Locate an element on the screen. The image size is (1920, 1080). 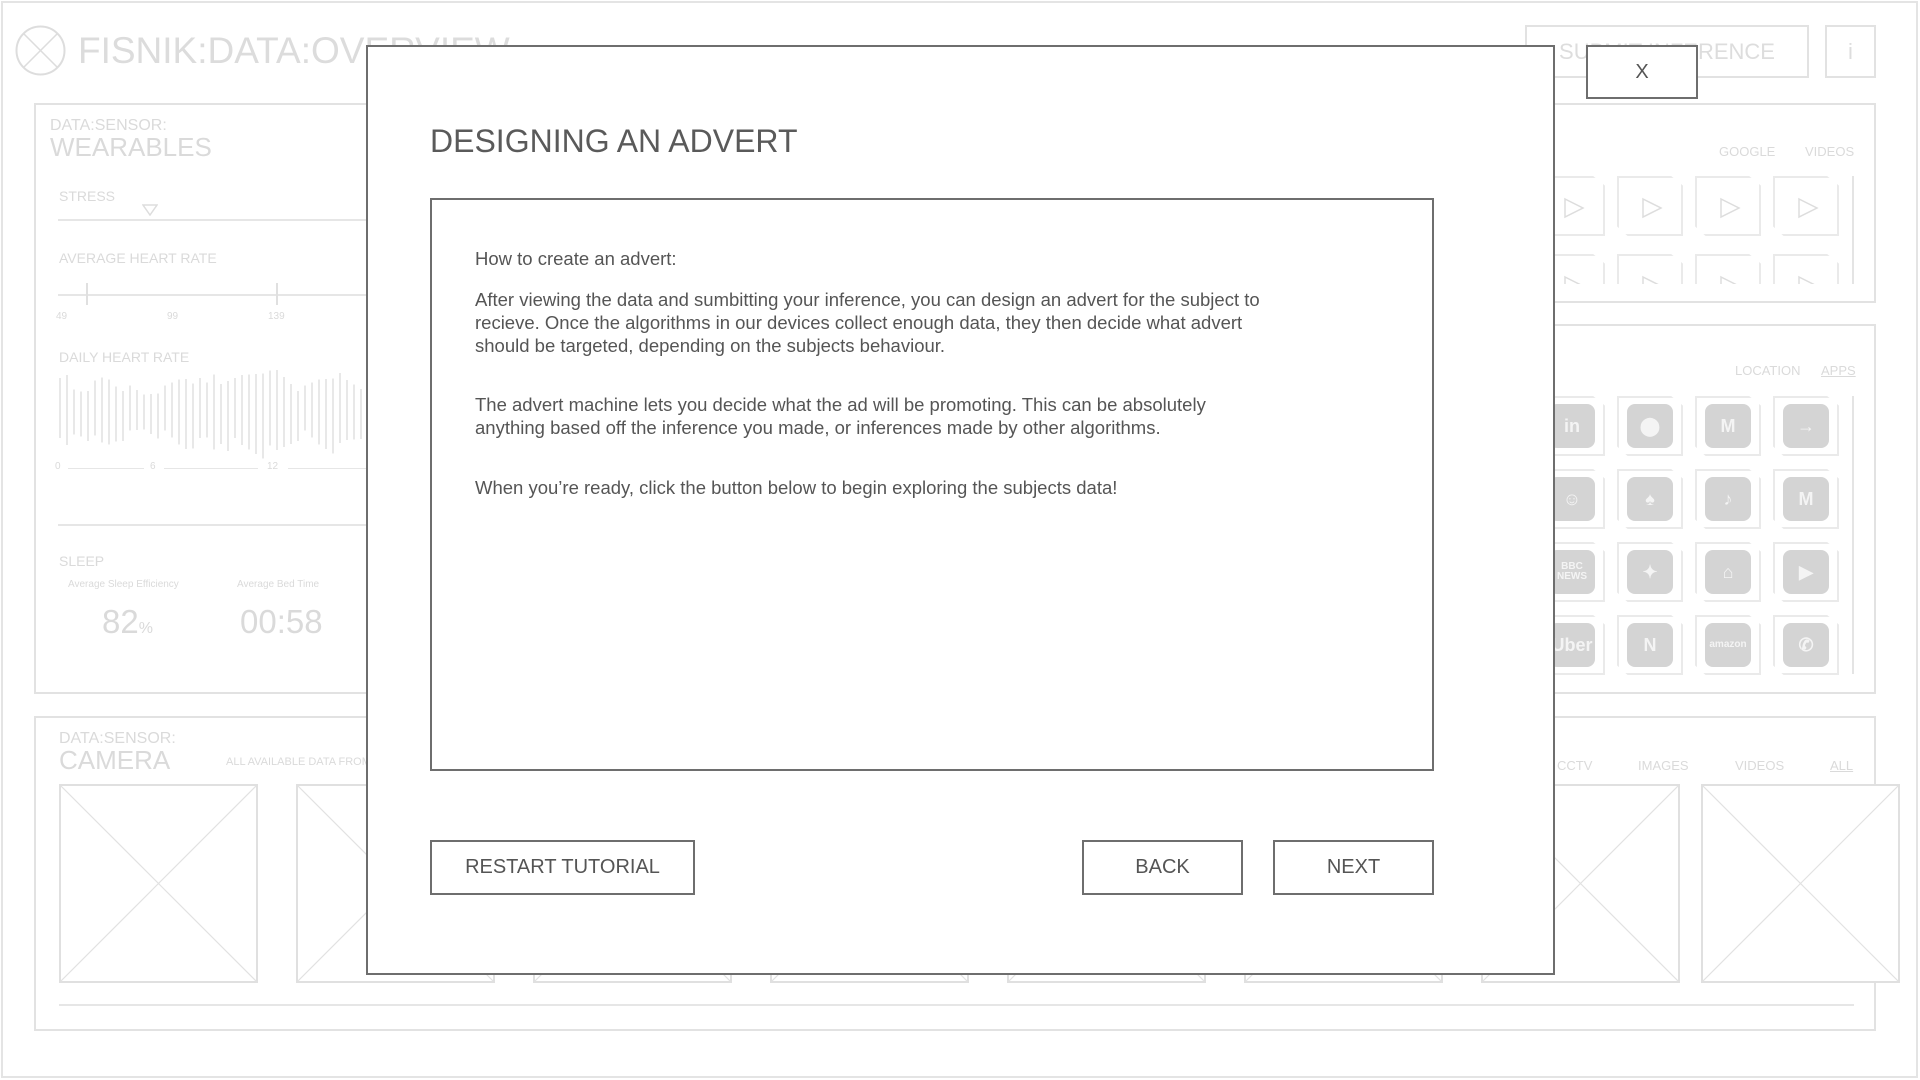
tab-apps: APPS is located at coordinates (1838, 370).